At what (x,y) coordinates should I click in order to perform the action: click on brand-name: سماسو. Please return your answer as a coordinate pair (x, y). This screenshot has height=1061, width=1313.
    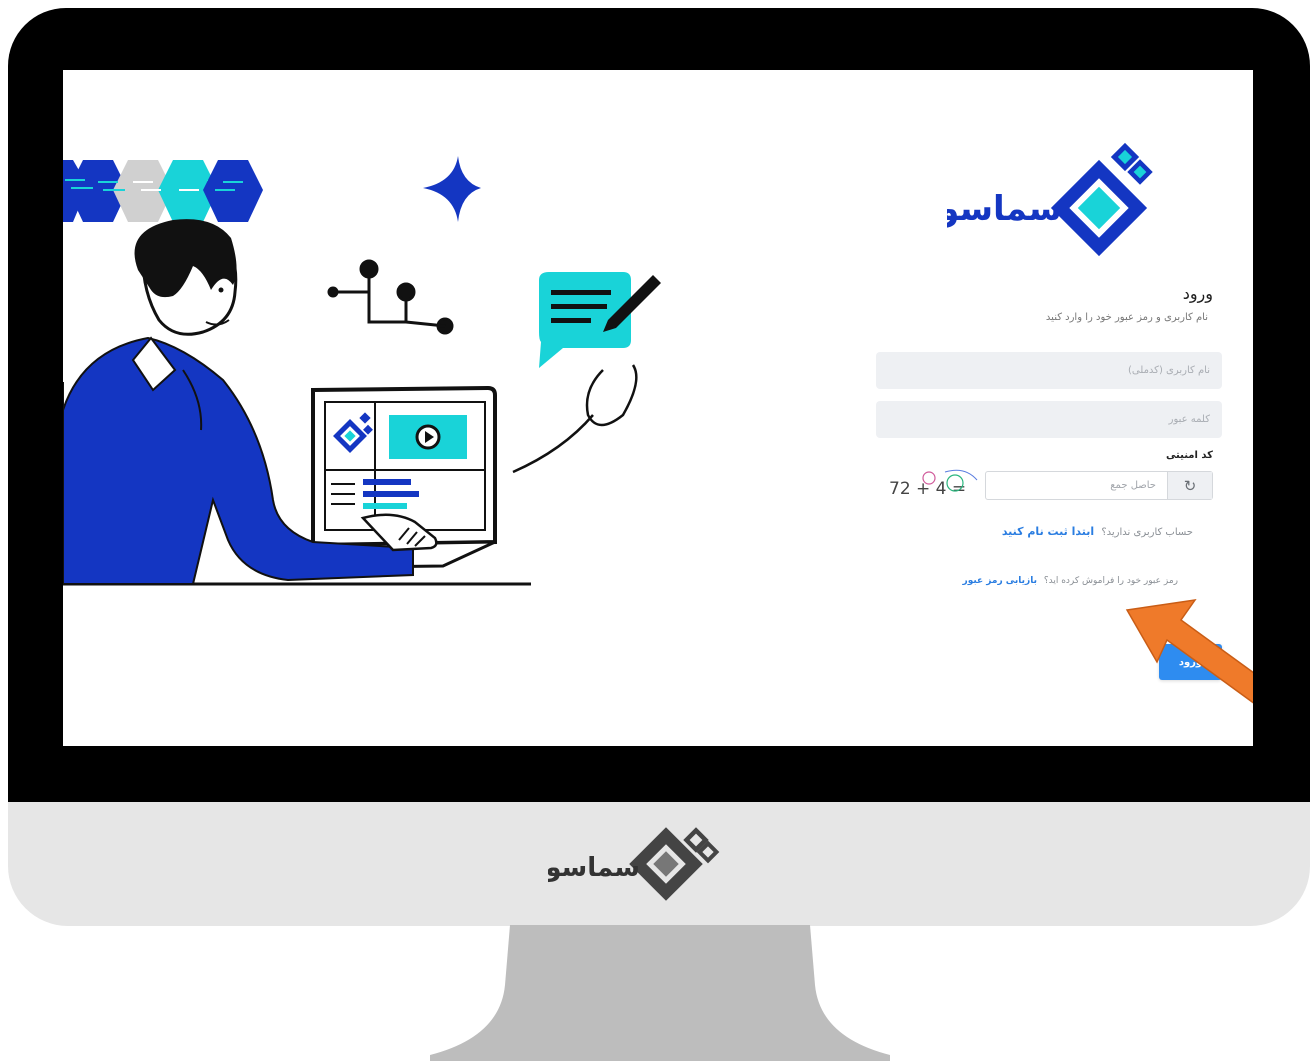
    Looking at the image, I should click on (1004, 209).